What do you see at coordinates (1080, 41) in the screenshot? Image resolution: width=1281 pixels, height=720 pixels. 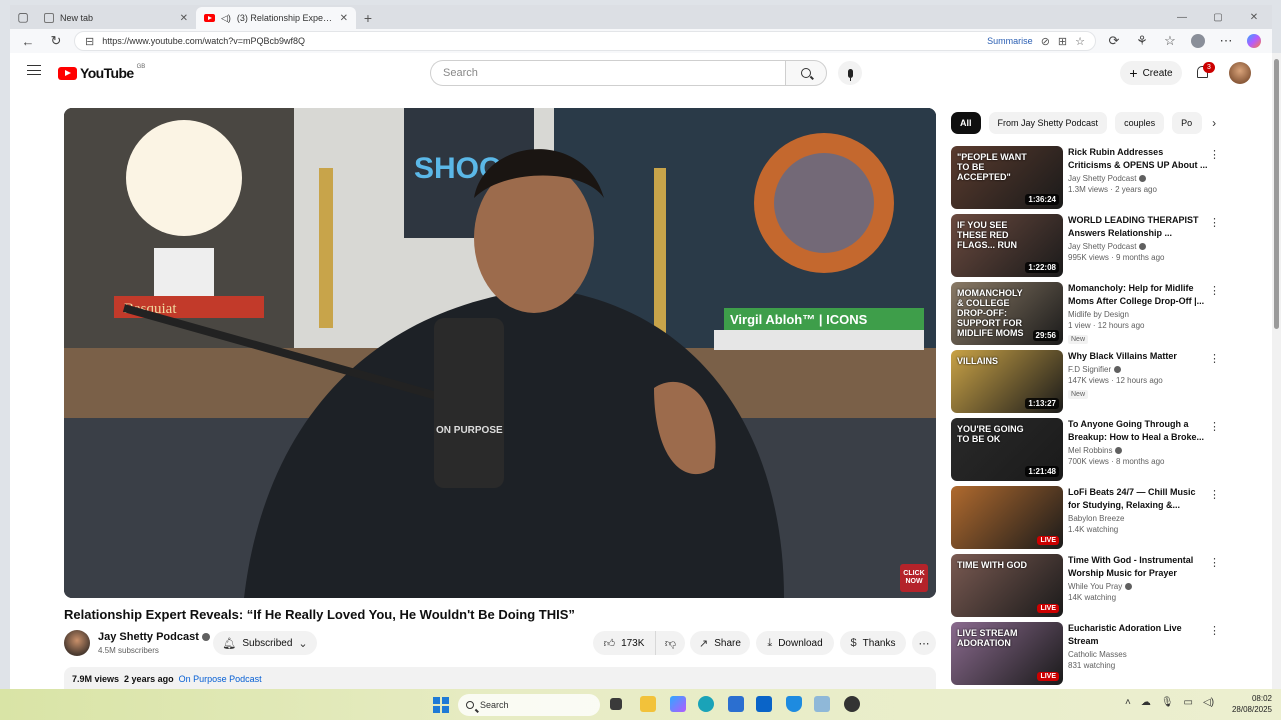 I see `favorite-star-icon: ☆` at bounding box center [1080, 41].